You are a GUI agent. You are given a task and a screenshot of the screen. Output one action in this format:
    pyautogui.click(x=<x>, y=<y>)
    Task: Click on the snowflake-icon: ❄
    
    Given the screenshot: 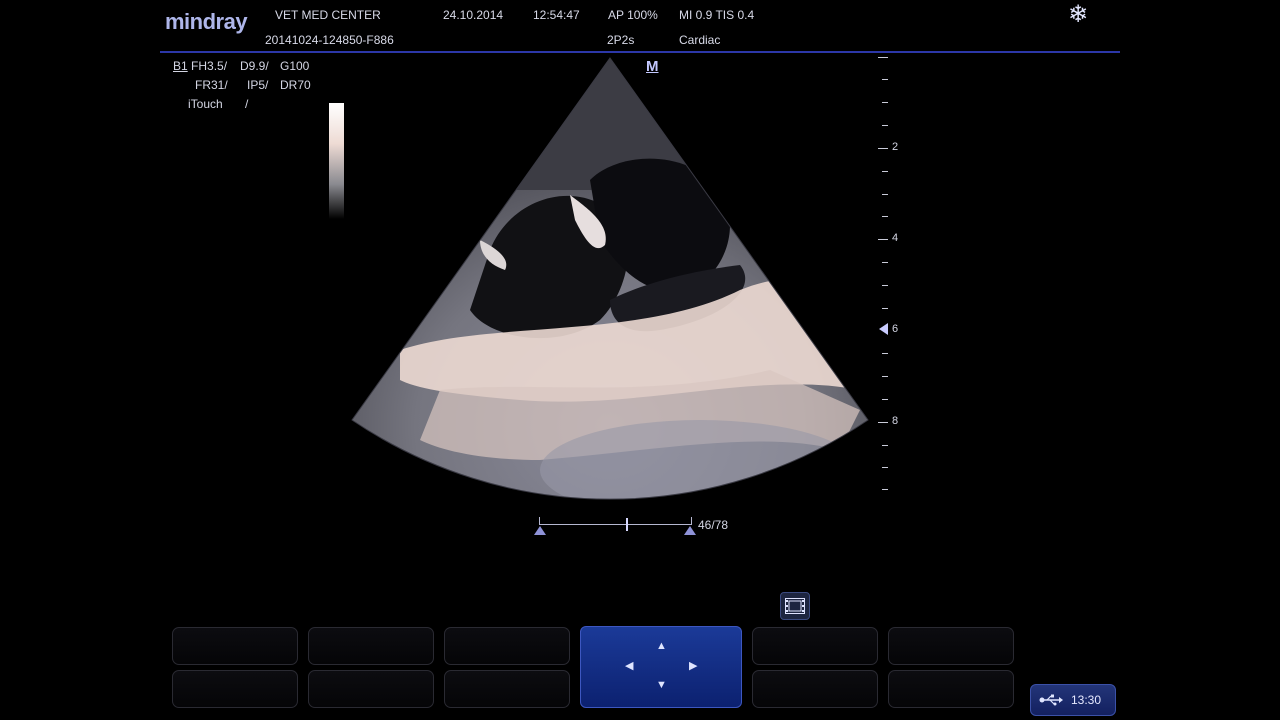 What is the action you would take?
    pyautogui.click(x=1078, y=14)
    